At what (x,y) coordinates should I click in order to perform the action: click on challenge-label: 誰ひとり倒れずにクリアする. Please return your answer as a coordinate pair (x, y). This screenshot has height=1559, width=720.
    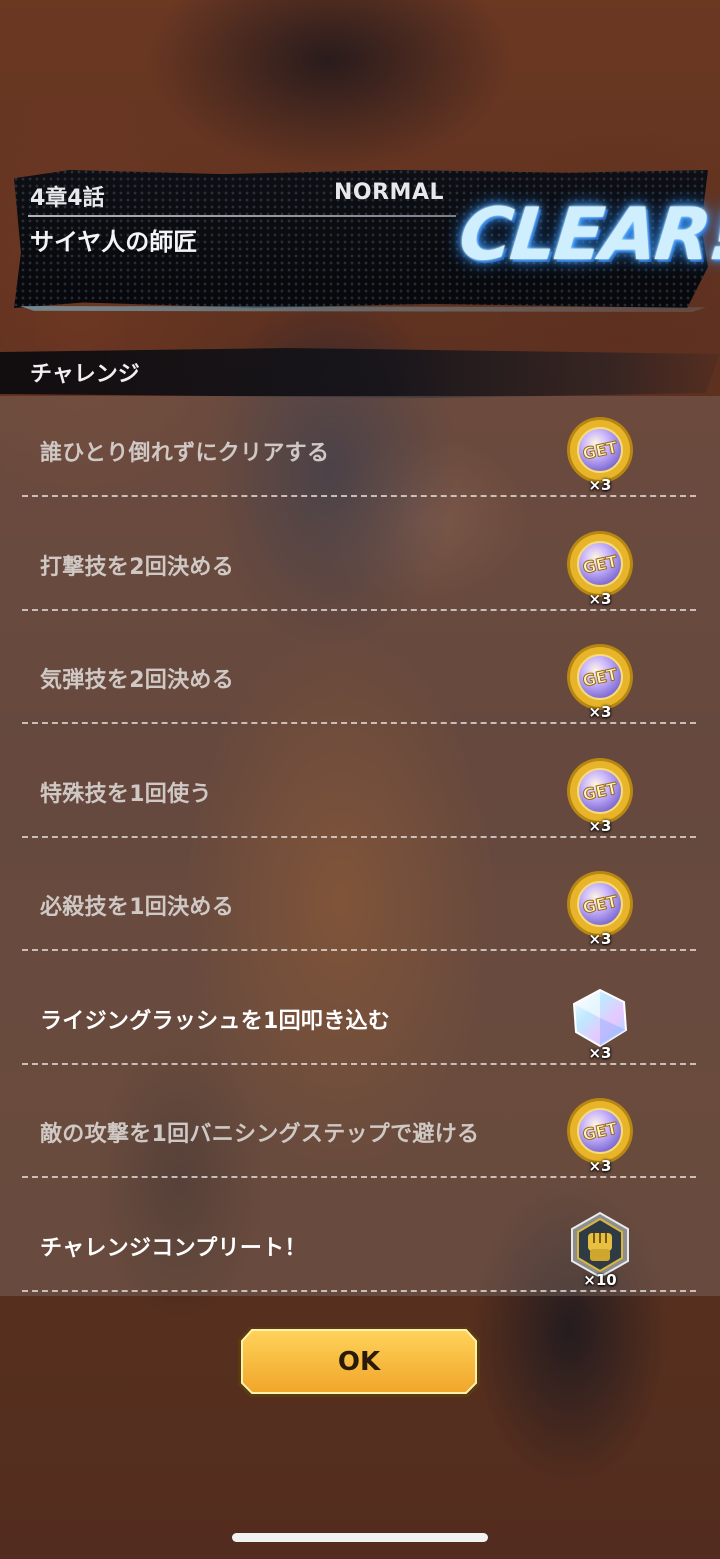
    Looking at the image, I should click on (185, 453).